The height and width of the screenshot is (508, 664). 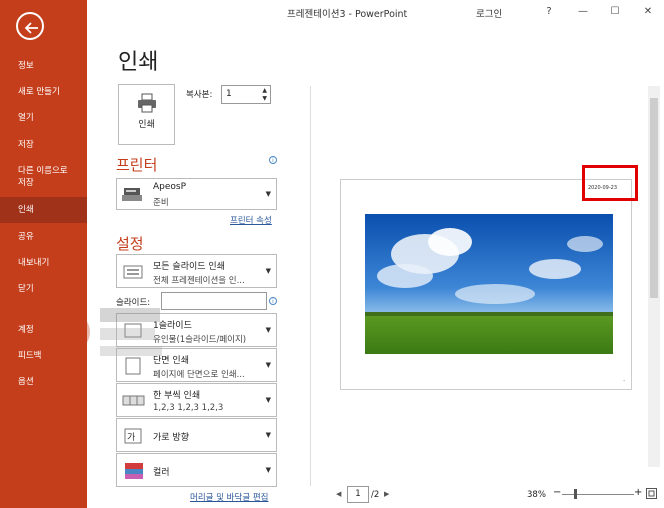 I want to click on copies-label: 복사본:, so click(x=199, y=95).